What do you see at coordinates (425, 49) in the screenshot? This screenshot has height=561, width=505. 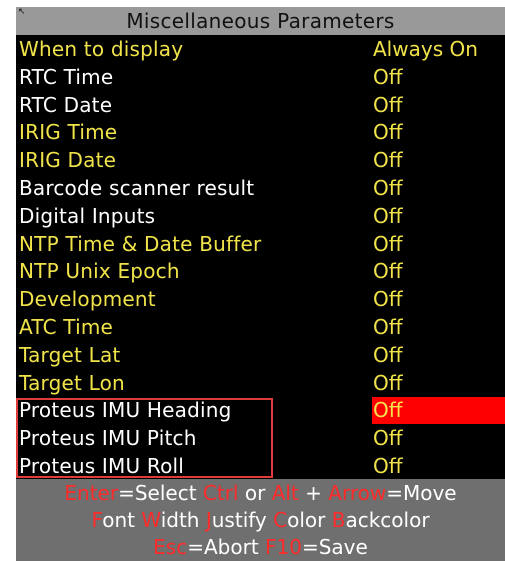 I see `param-value-text: Always On` at bounding box center [425, 49].